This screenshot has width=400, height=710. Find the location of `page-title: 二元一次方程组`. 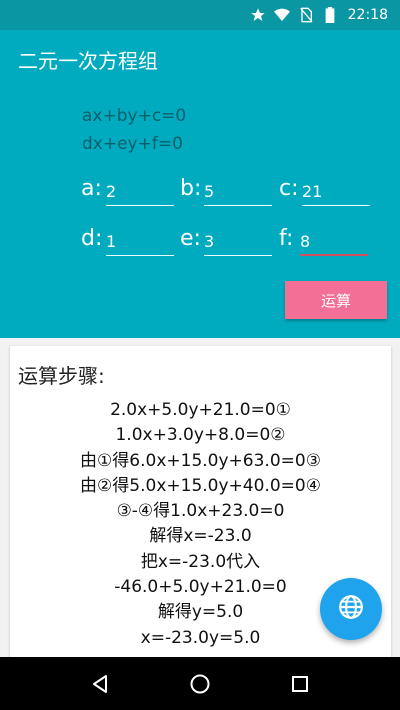

page-title: 二元一次方程组 is located at coordinates (88, 60).